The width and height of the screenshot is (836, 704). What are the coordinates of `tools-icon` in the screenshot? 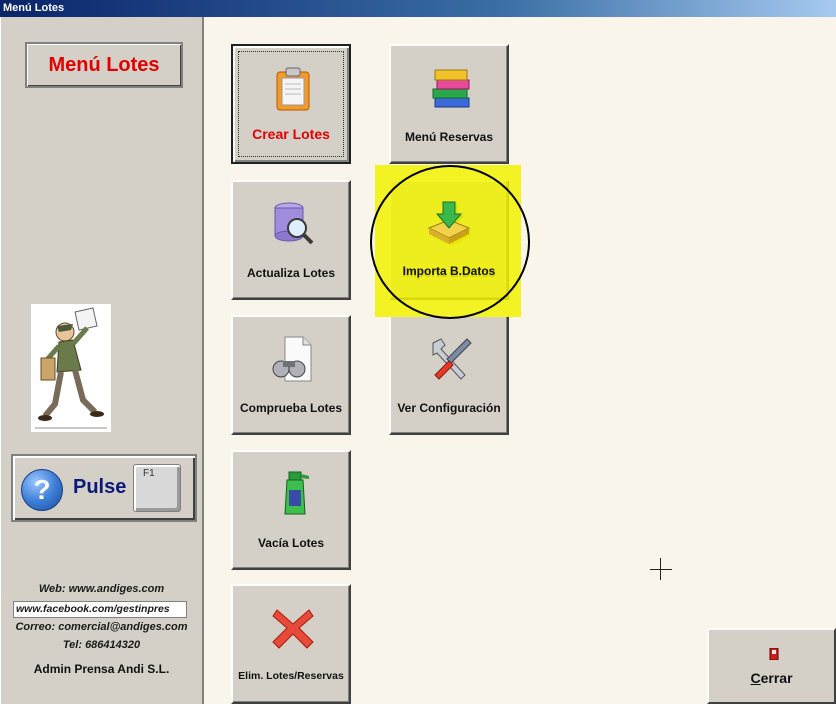 It's located at (452, 359).